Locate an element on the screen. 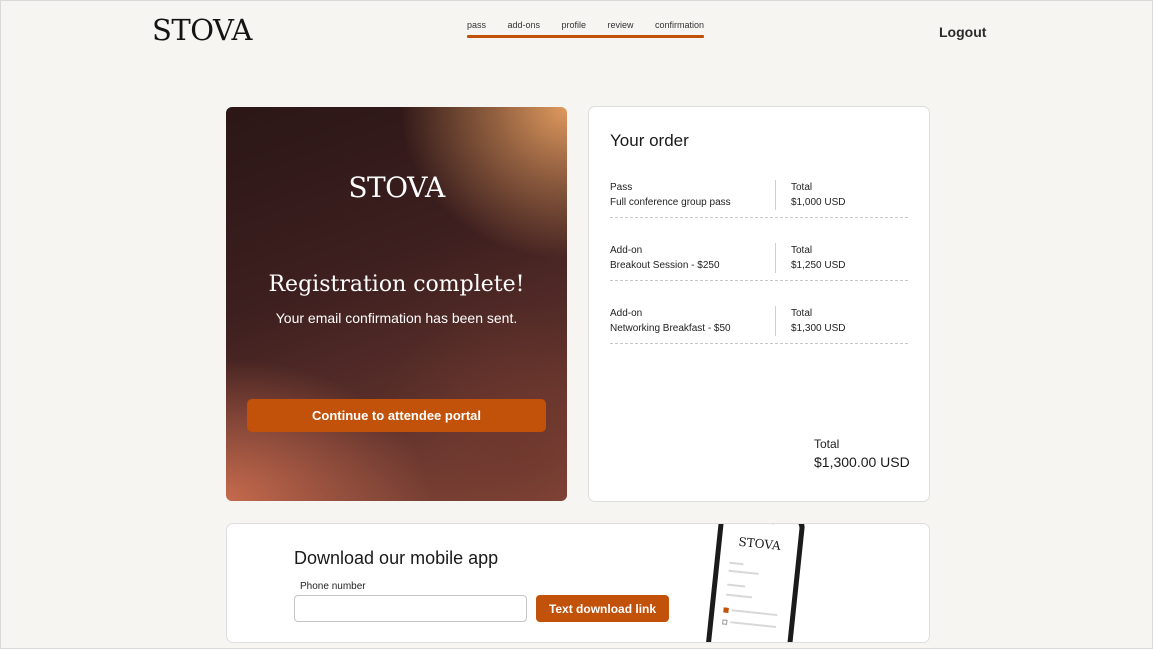  app-download-title: Download our mobile app is located at coordinates (396, 558).